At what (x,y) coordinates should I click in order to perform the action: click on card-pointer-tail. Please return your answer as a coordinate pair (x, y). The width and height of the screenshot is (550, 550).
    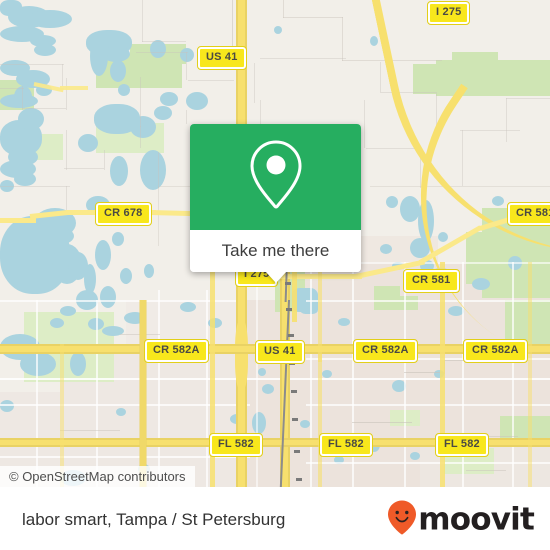
    Looking at the image, I should click on (275, 277).